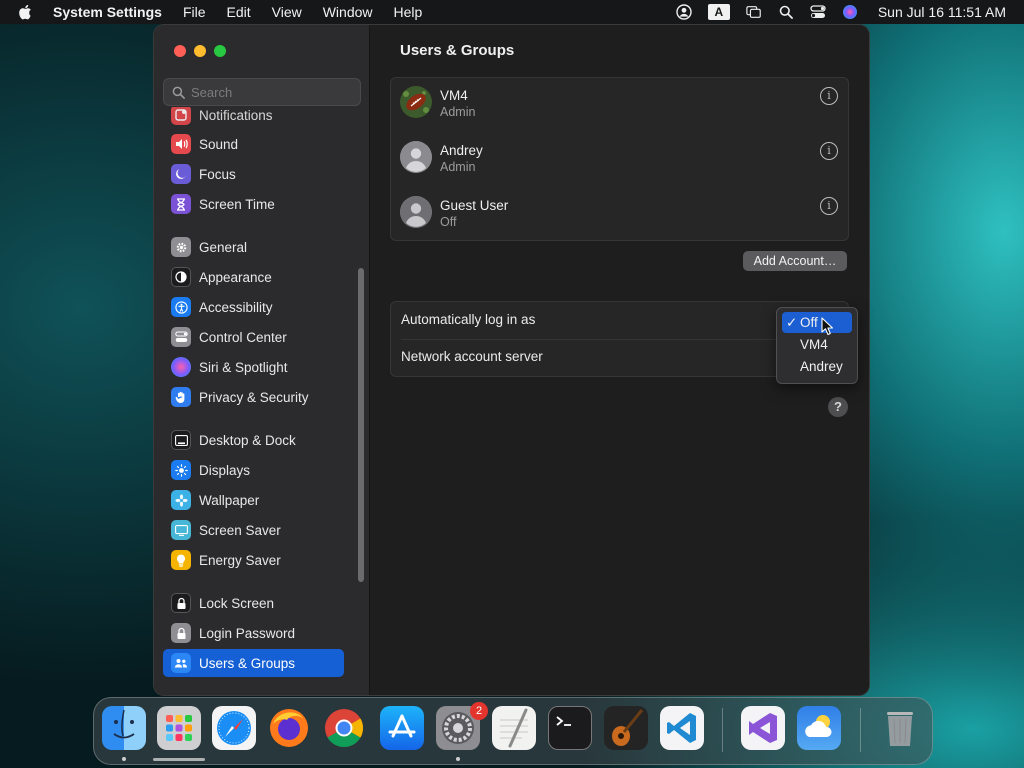  What do you see at coordinates (722, 730) in the screenshot?
I see `dock-separator` at bounding box center [722, 730].